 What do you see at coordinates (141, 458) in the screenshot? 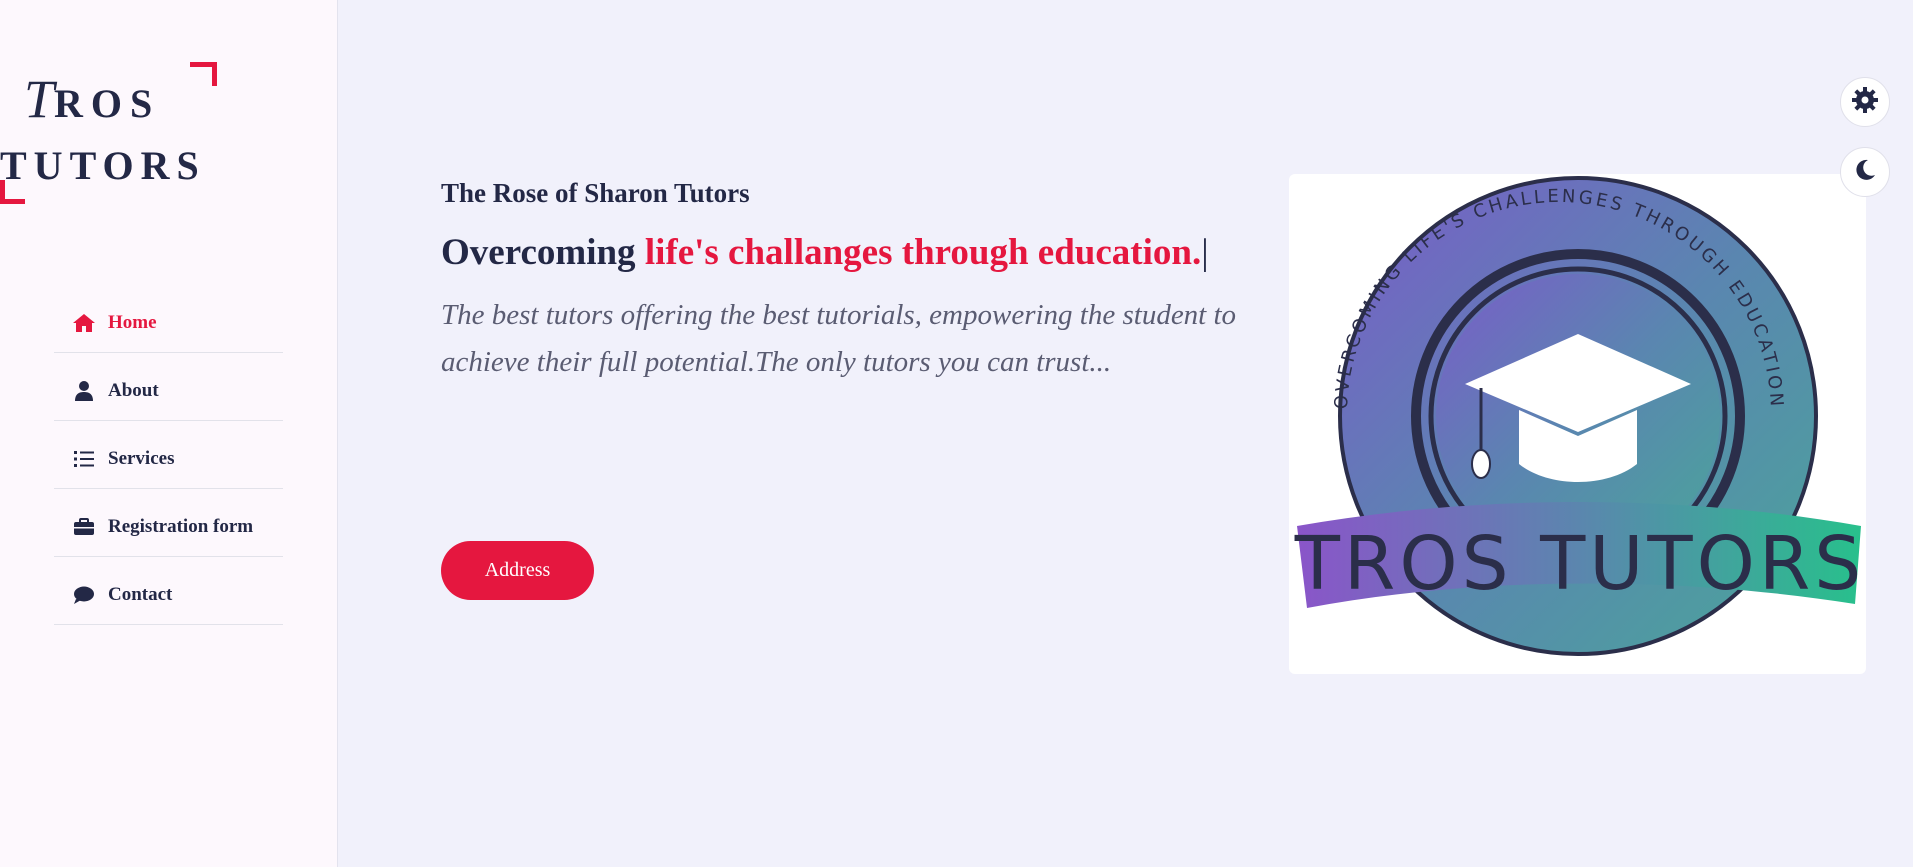
I see `nav-label-services: Services` at bounding box center [141, 458].